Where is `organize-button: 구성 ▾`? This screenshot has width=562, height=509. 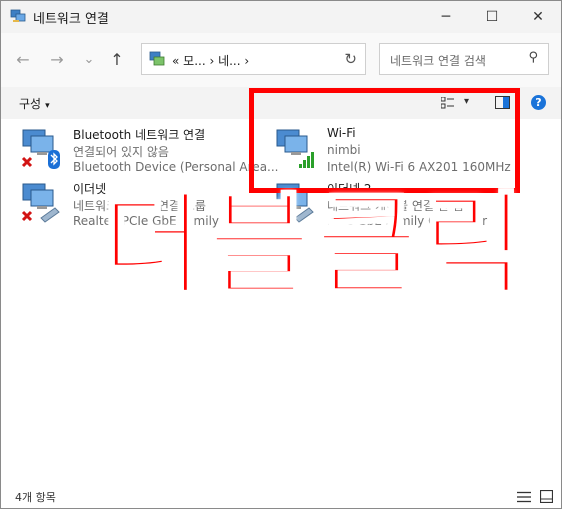 organize-button: 구성 ▾ is located at coordinates (34, 103).